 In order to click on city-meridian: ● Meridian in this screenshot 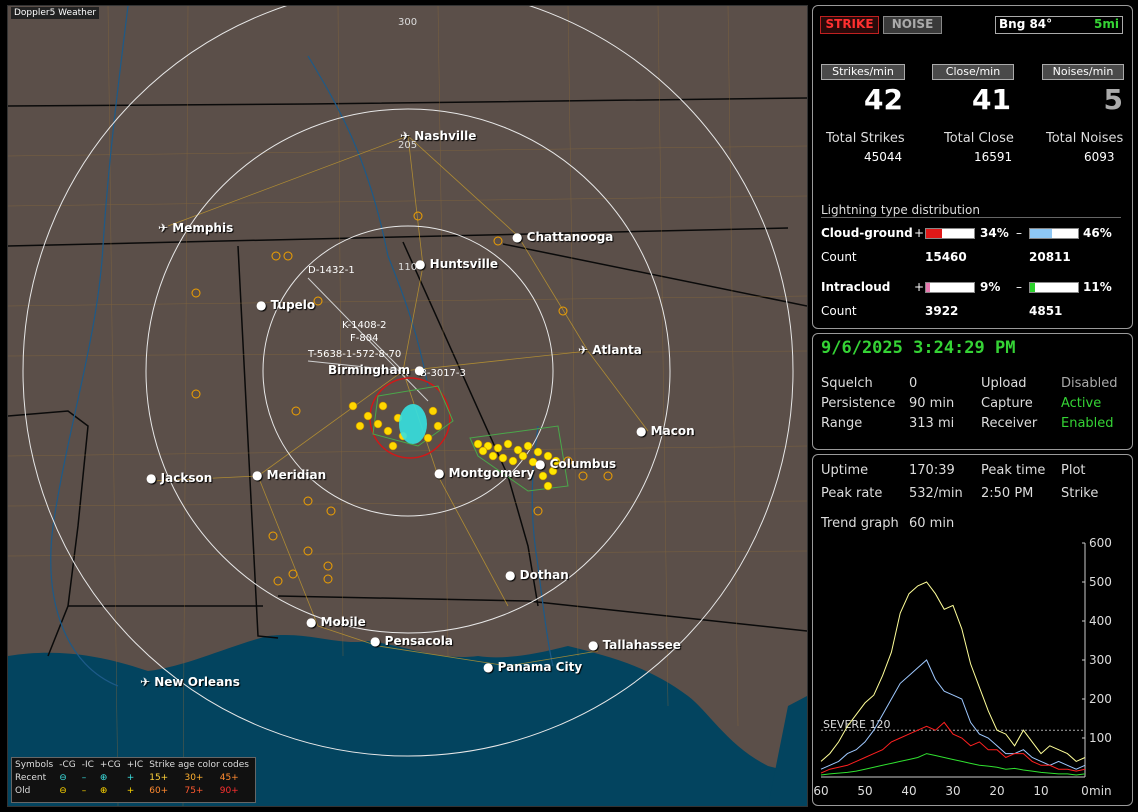, I will do `click(289, 475)`.